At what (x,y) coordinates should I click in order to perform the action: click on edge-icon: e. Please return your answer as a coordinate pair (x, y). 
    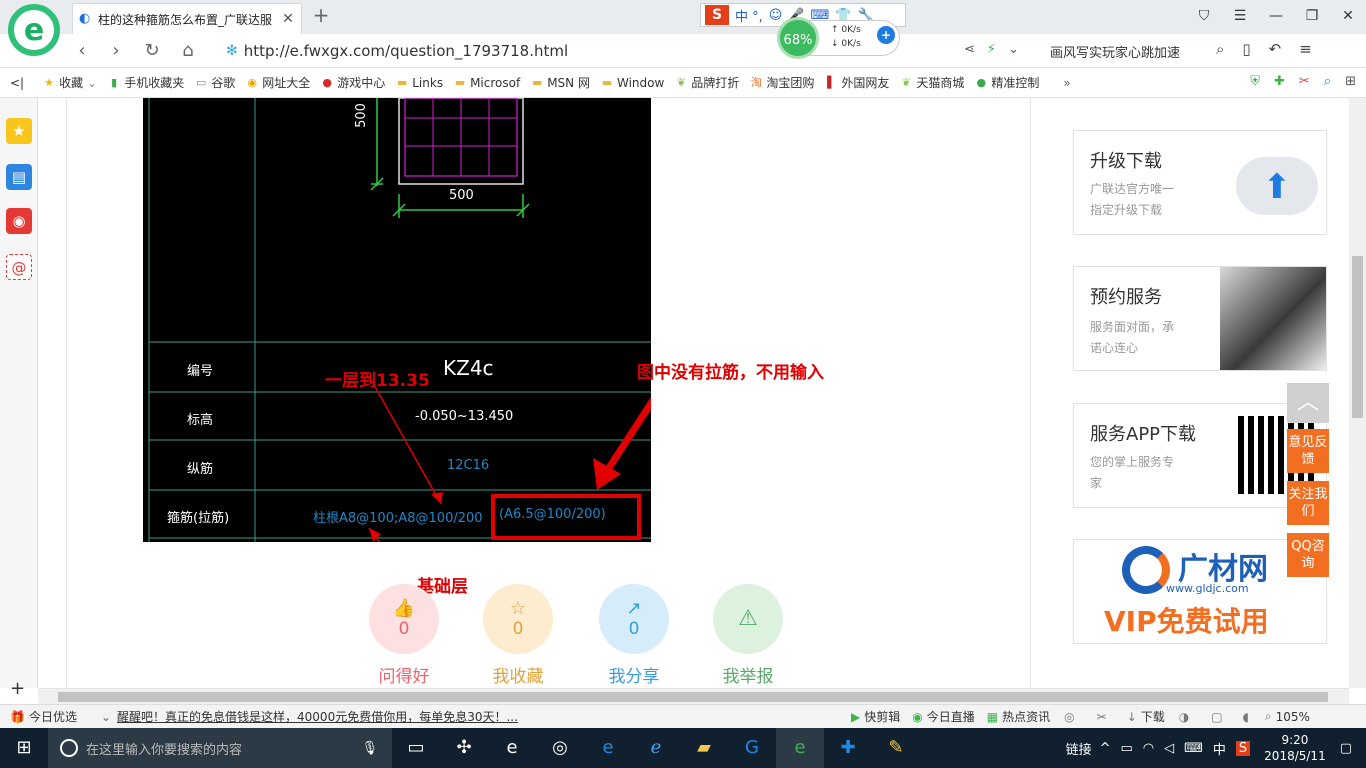
    Looking at the image, I should click on (608, 748).